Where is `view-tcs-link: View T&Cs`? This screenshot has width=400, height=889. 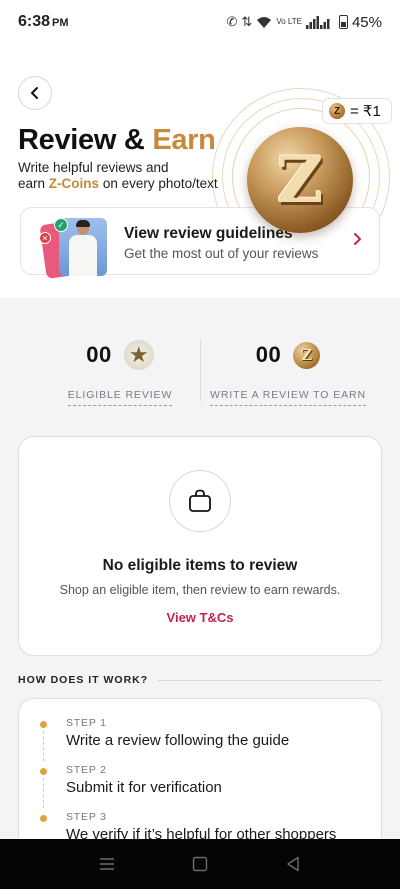
view-tcs-link: View T&Cs is located at coordinates (200, 617).